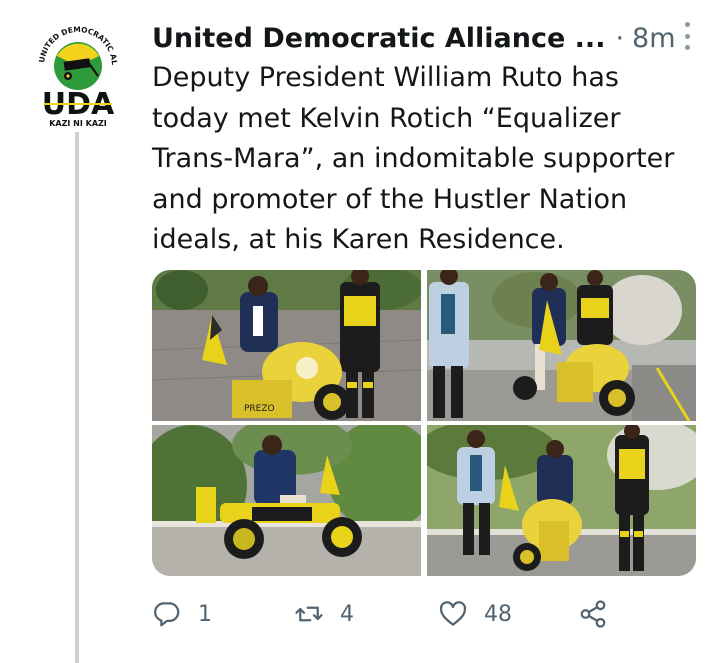 Image resolution: width=720 pixels, height=663 pixels. What do you see at coordinates (78, 123) in the screenshot?
I see `svg-text: KAZI NI KAZI` at bounding box center [78, 123].